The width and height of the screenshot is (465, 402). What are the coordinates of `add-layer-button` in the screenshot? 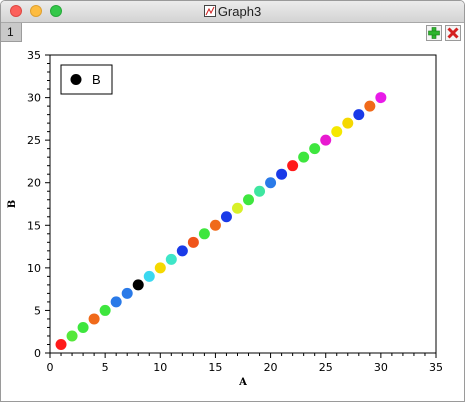 It's located at (434, 33).